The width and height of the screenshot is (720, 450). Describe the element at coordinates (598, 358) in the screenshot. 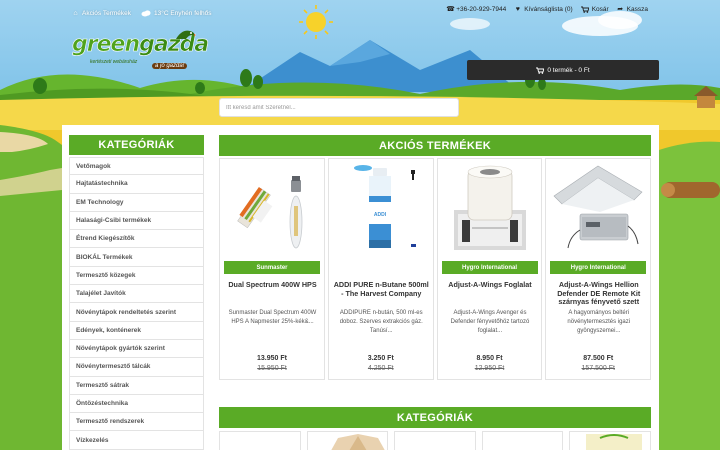

I see `product-price: 87.500 Ft` at that location.